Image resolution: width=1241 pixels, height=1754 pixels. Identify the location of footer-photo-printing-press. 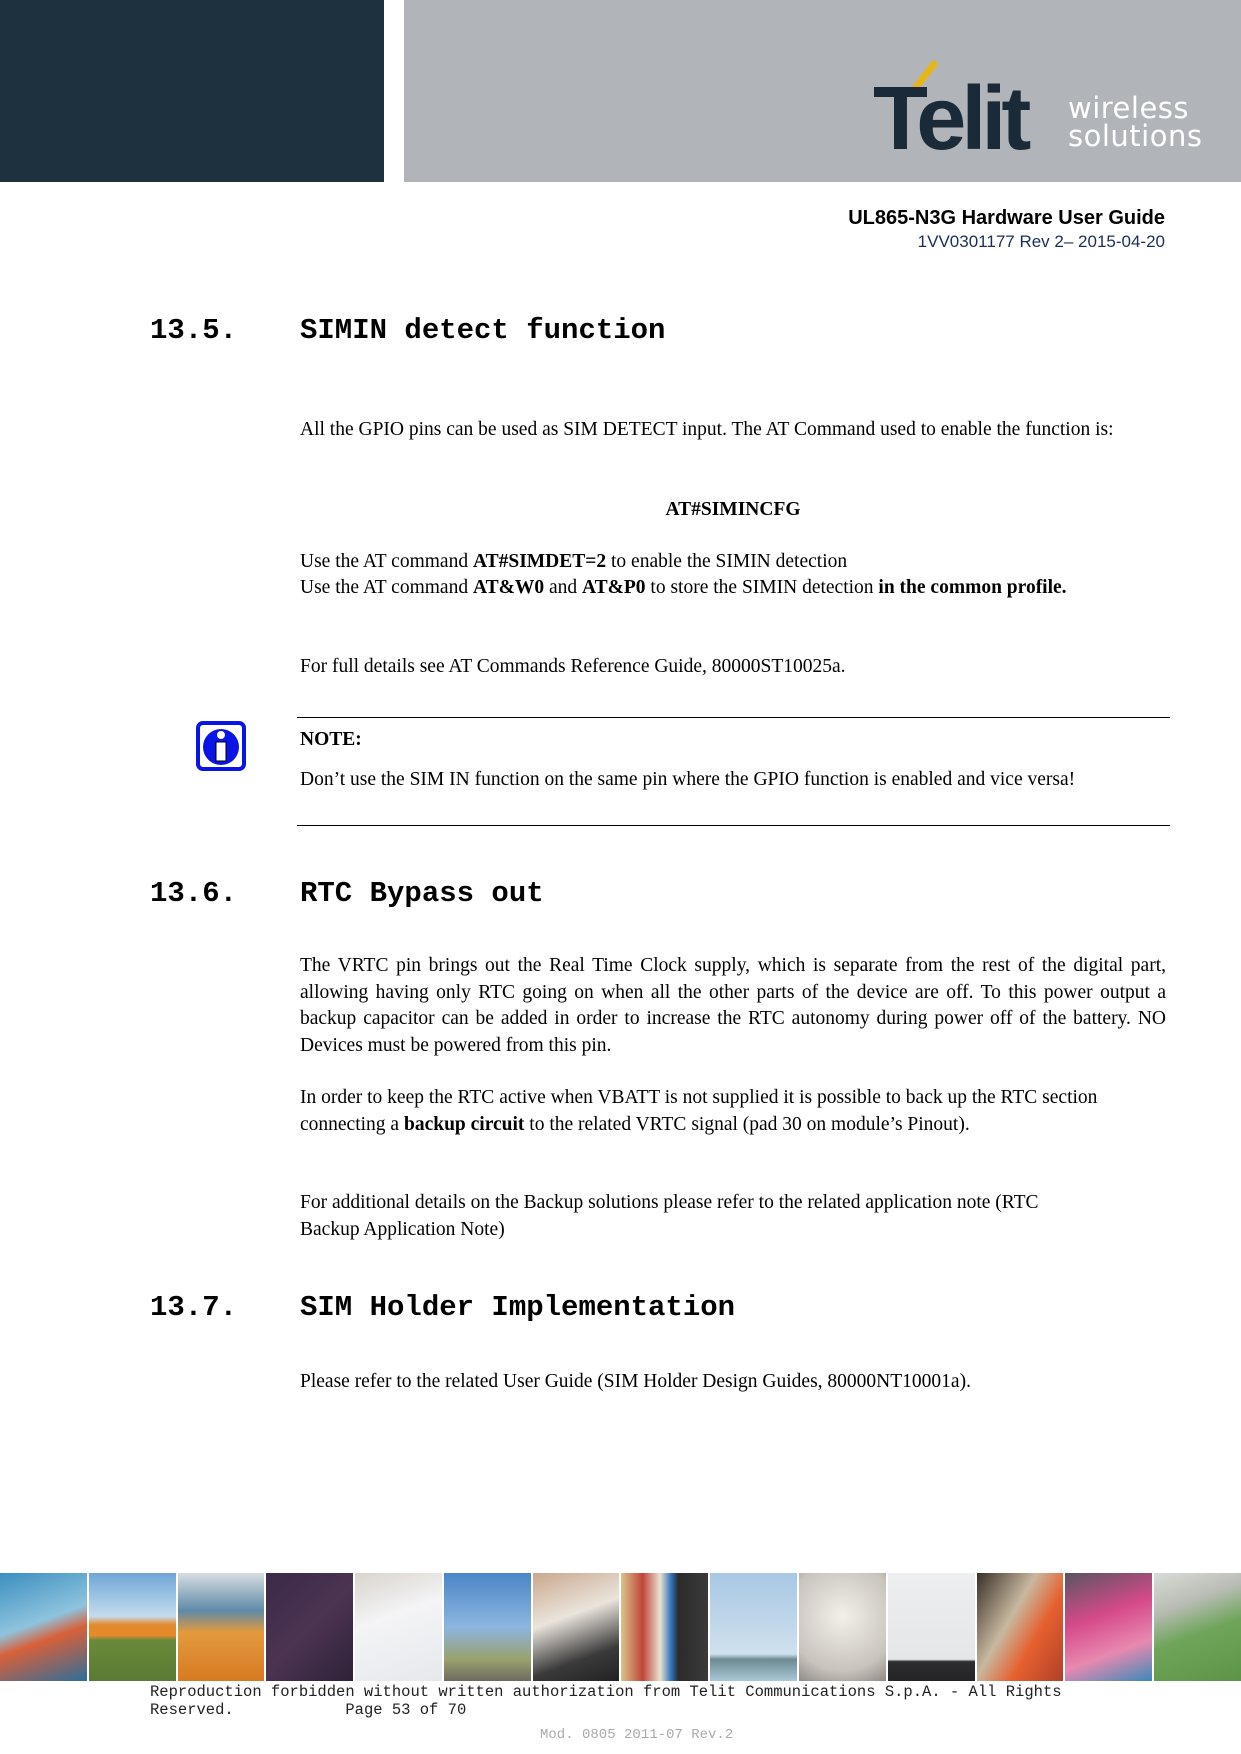
(1109, 1627).